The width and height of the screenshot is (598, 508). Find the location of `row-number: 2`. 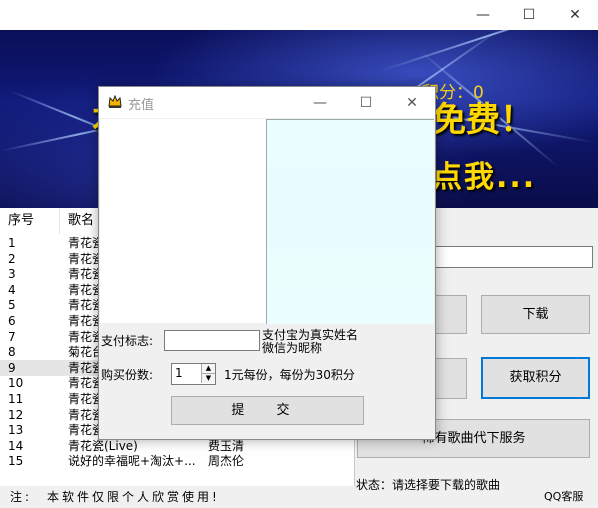

row-number: 2 is located at coordinates (12, 258).